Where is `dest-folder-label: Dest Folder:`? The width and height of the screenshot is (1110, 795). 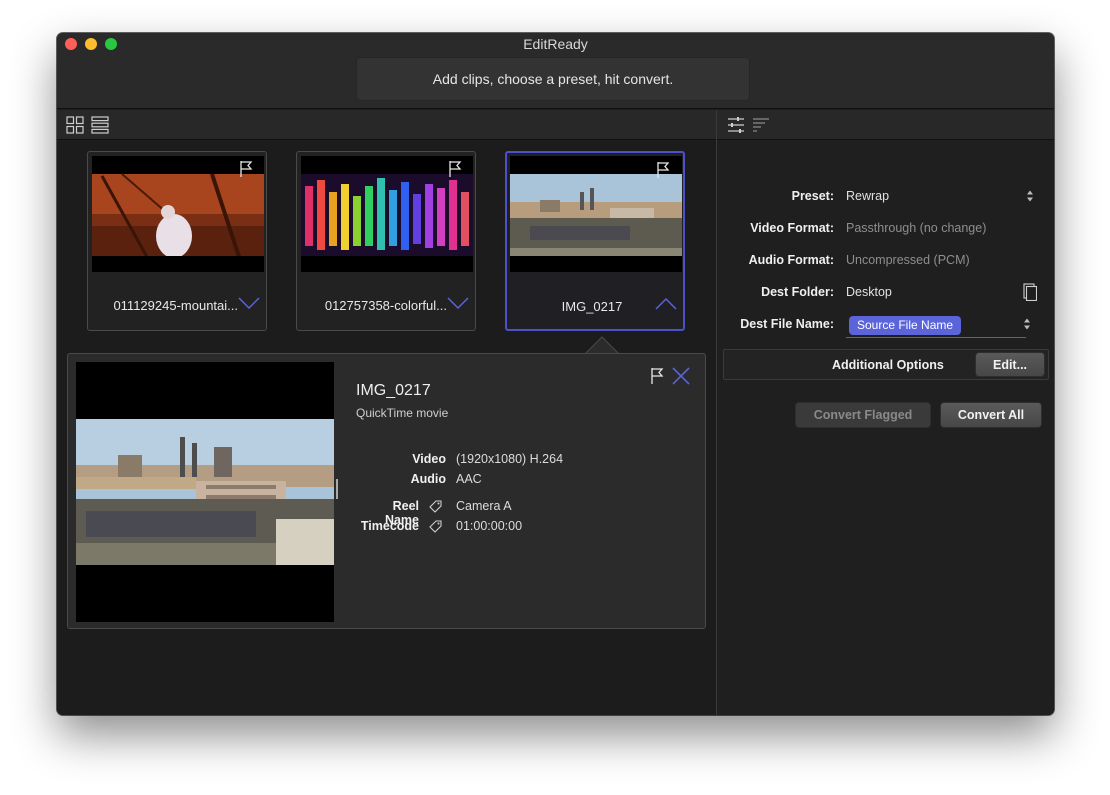
dest-folder-label: Dest Folder: is located at coordinates (797, 292).